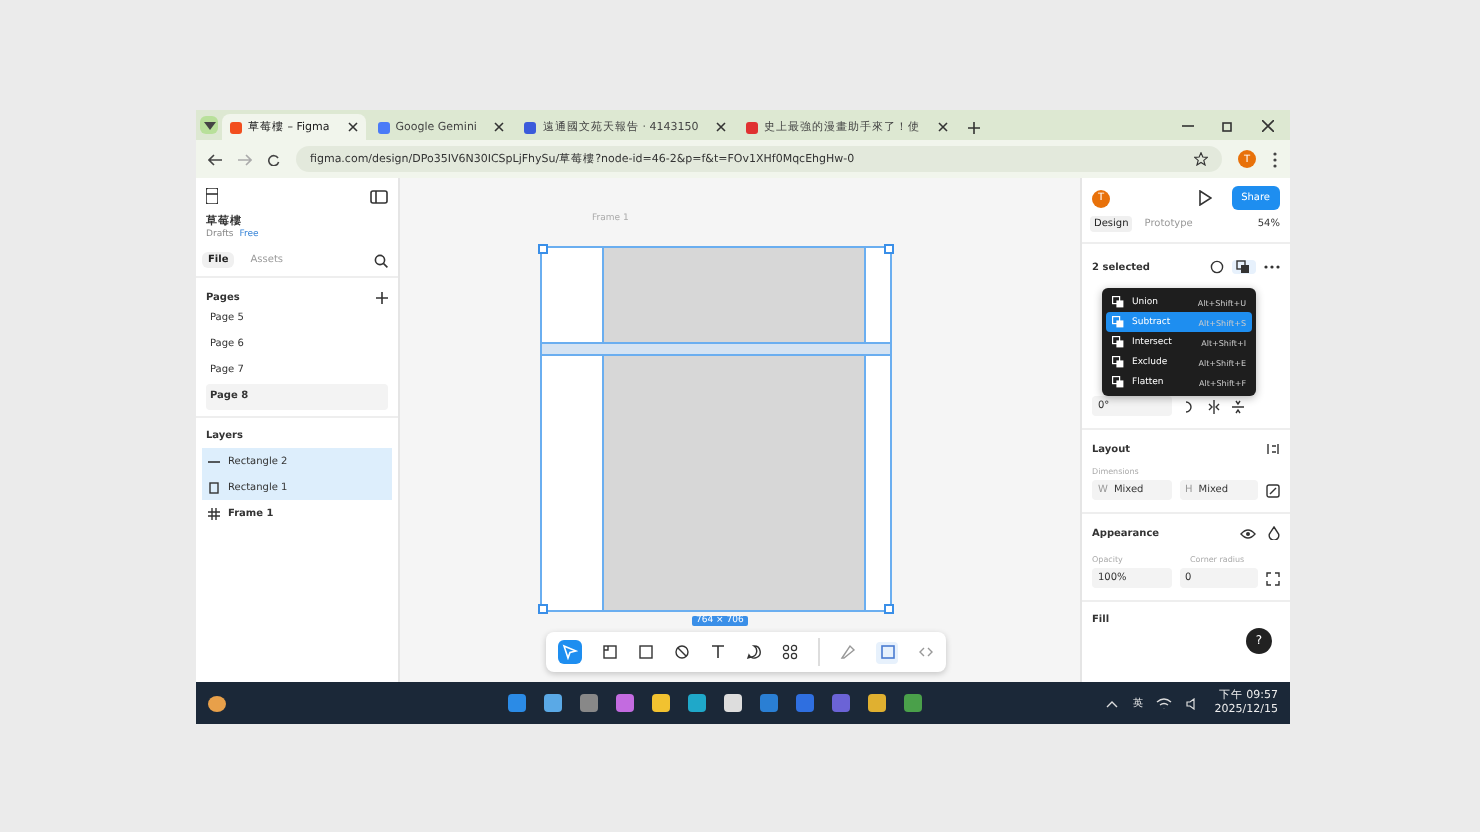 Image resolution: width=1480 pixels, height=832 pixels. Describe the element at coordinates (1274, 533) in the screenshot. I see `drop-icon` at that location.